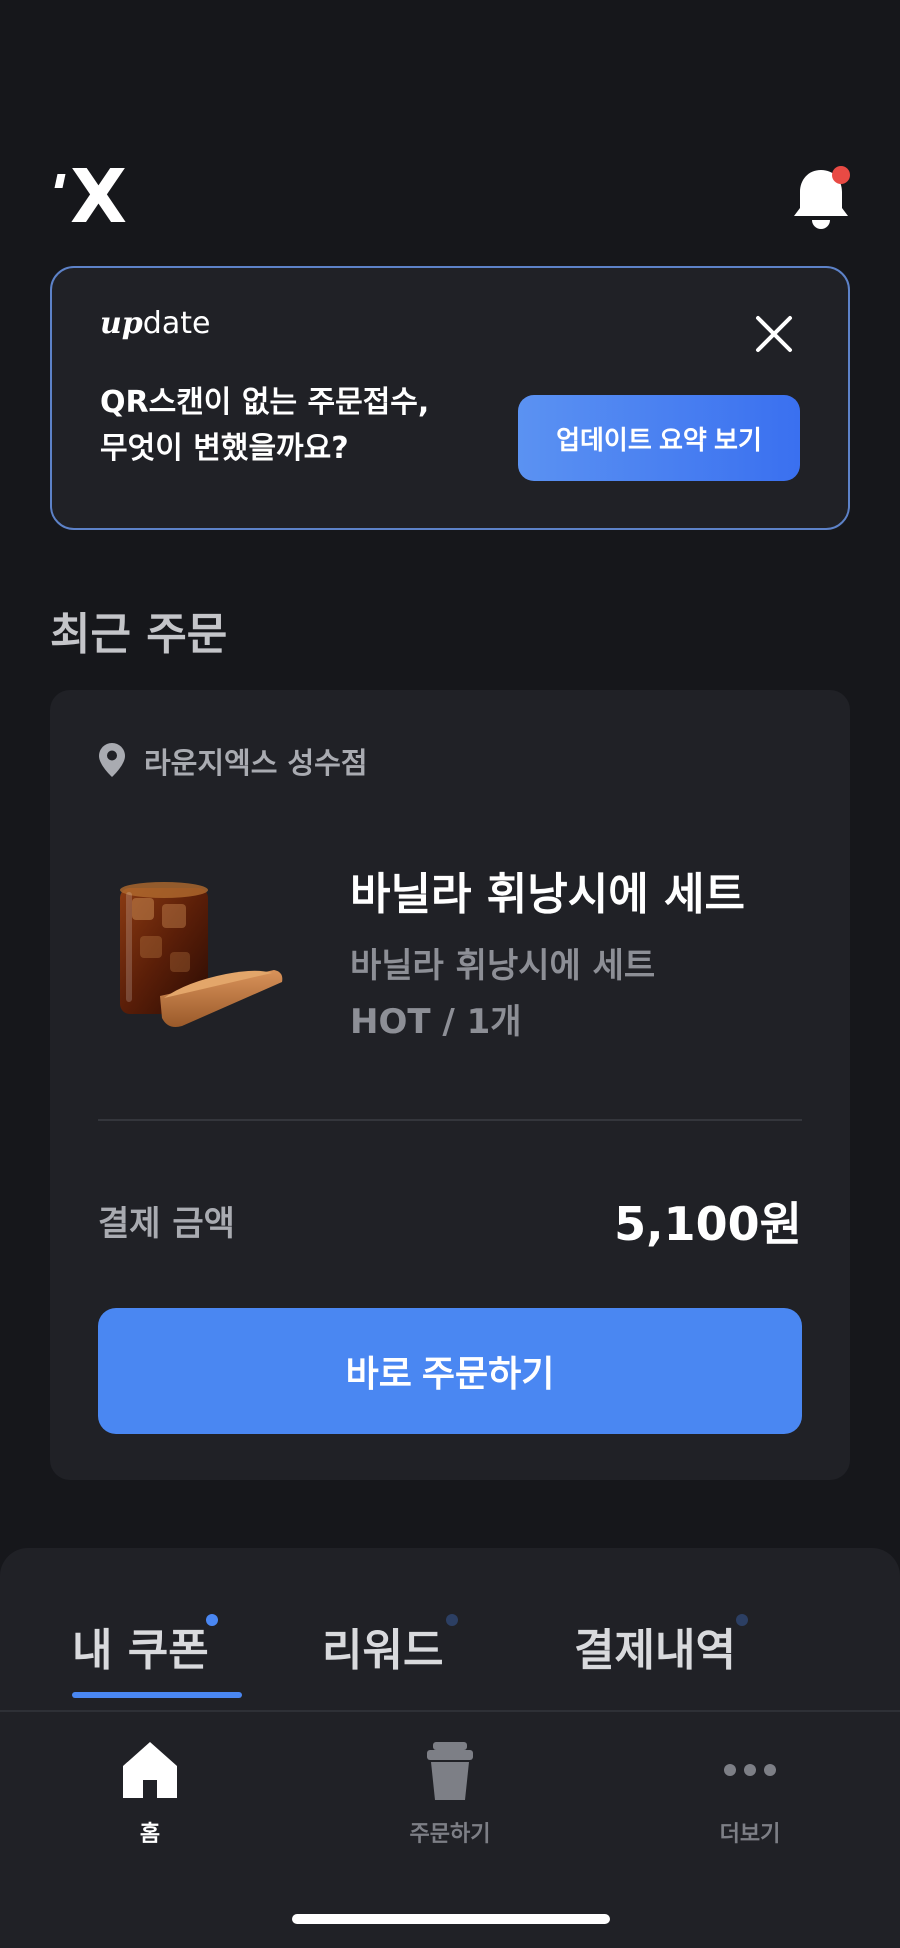 The width and height of the screenshot is (900, 1948). What do you see at coordinates (450, 1120) in the screenshot?
I see `card-divider` at bounding box center [450, 1120].